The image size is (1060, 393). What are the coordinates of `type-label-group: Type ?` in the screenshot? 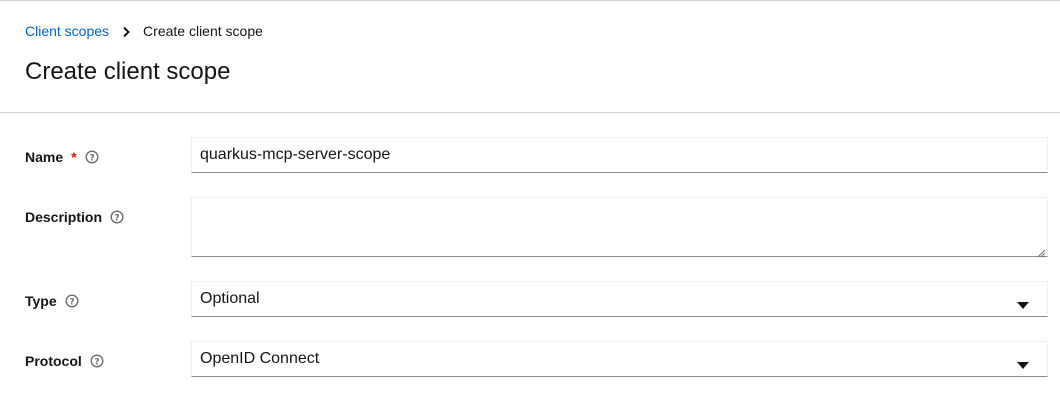 It's located at (52, 301).